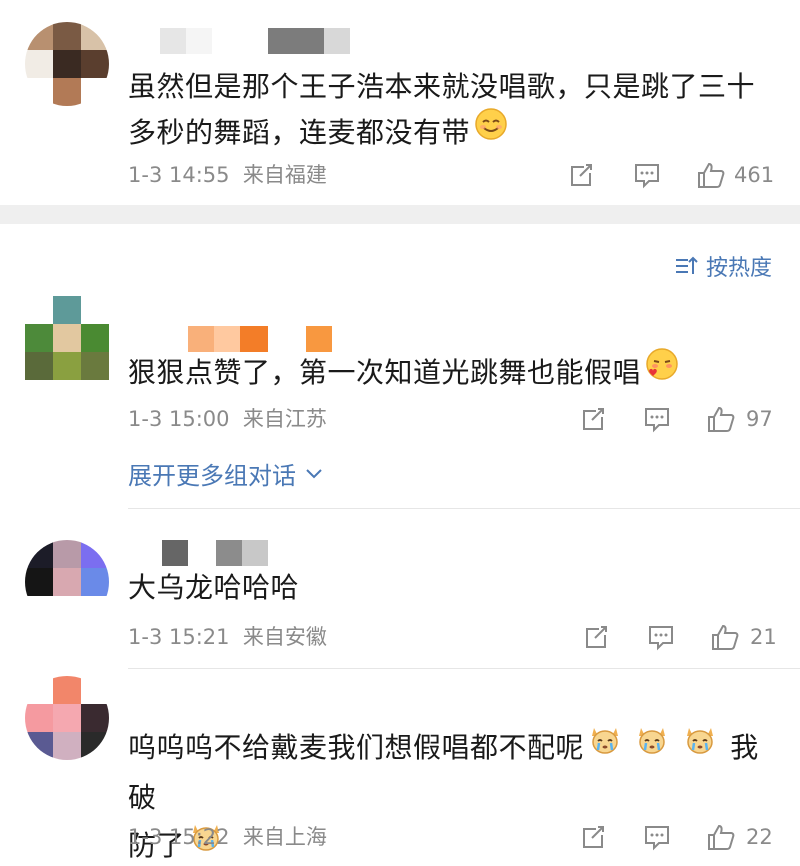 Image resolution: width=800 pixels, height=866 pixels. Describe the element at coordinates (763, 637) in the screenshot. I see `like-count: 21` at that location.